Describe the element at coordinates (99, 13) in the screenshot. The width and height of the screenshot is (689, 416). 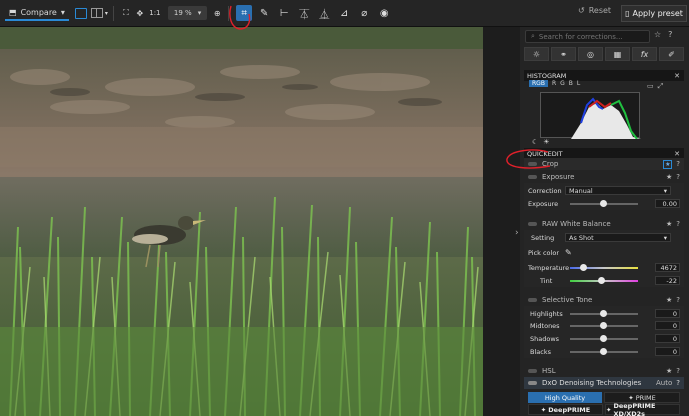
I see `split-view-button: ▾` at that location.